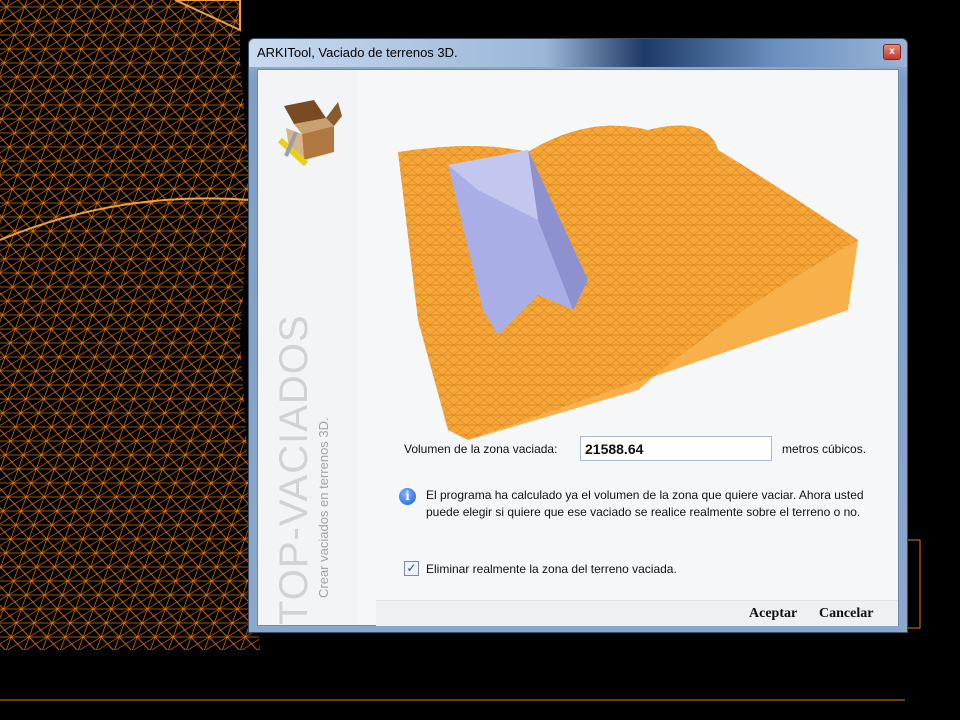  What do you see at coordinates (676, 448) in the screenshot?
I see `volume-input: 21588.64` at bounding box center [676, 448].